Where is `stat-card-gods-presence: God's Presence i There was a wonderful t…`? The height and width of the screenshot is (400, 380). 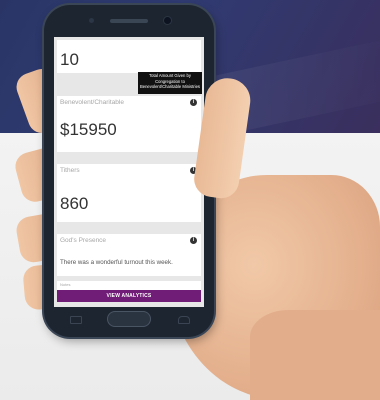 stat-card-gods-presence: God's Presence i There was a wonderful t… is located at coordinates (129, 255).